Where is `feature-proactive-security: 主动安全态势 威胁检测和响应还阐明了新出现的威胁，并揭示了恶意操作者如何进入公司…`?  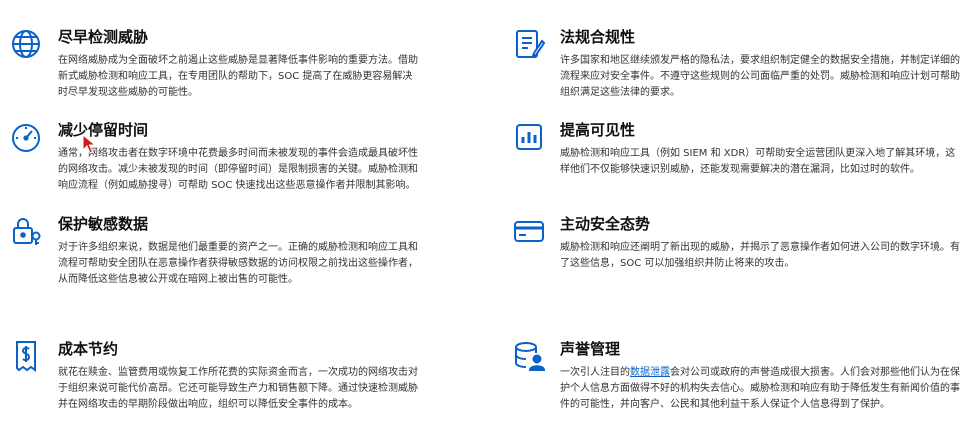 feature-proactive-security: 主动安全态势 威胁检测和响应还阐明了新出现的威胁，并揭示了恶意操作者如何进入公司… is located at coordinates (737, 243).